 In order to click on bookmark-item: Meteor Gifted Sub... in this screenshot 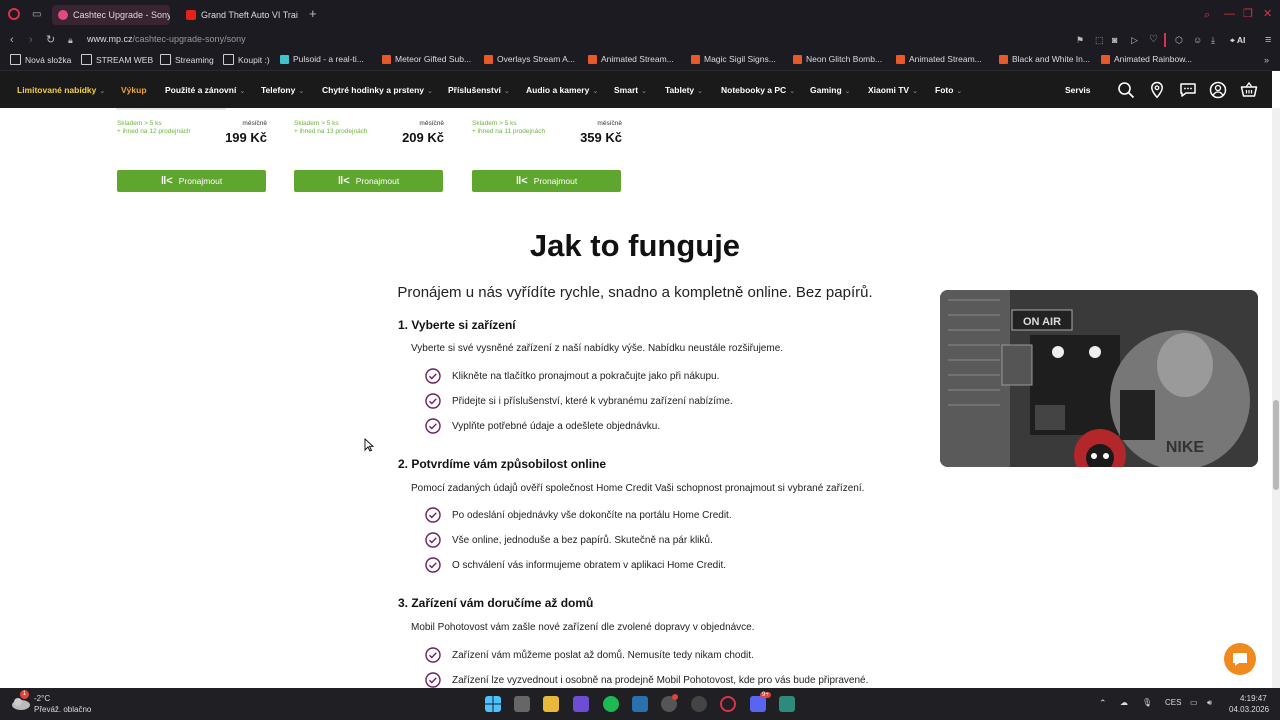, I will do `click(426, 59)`.